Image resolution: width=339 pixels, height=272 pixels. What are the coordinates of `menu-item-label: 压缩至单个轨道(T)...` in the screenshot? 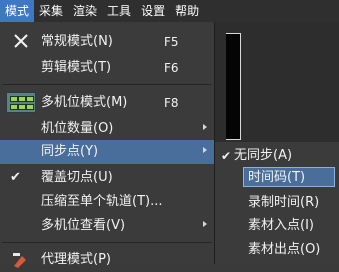 It's located at (102, 201).